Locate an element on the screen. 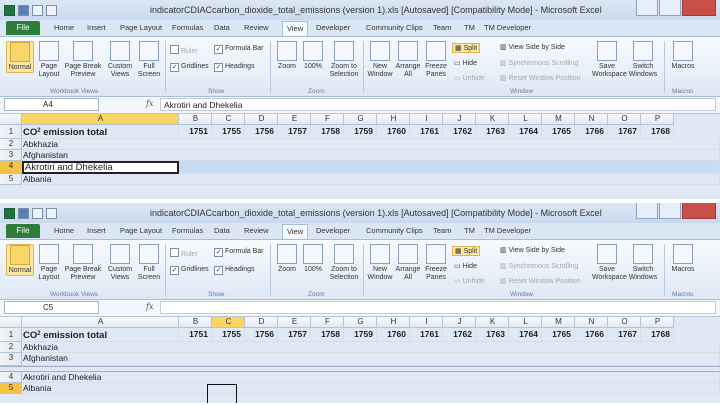 The width and height of the screenshot is (720, 405). view-side-by-side-button: ▥ View Side by Side is located at coordinates (532, 47).